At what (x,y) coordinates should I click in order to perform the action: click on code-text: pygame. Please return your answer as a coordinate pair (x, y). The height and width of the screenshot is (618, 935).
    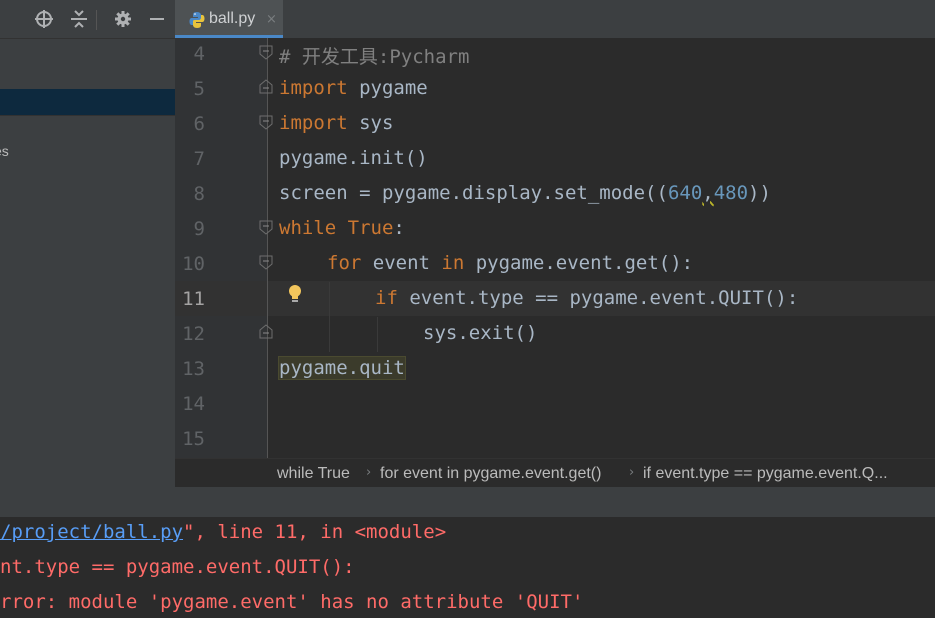
    Looking at the image, I should click on (387, 88).